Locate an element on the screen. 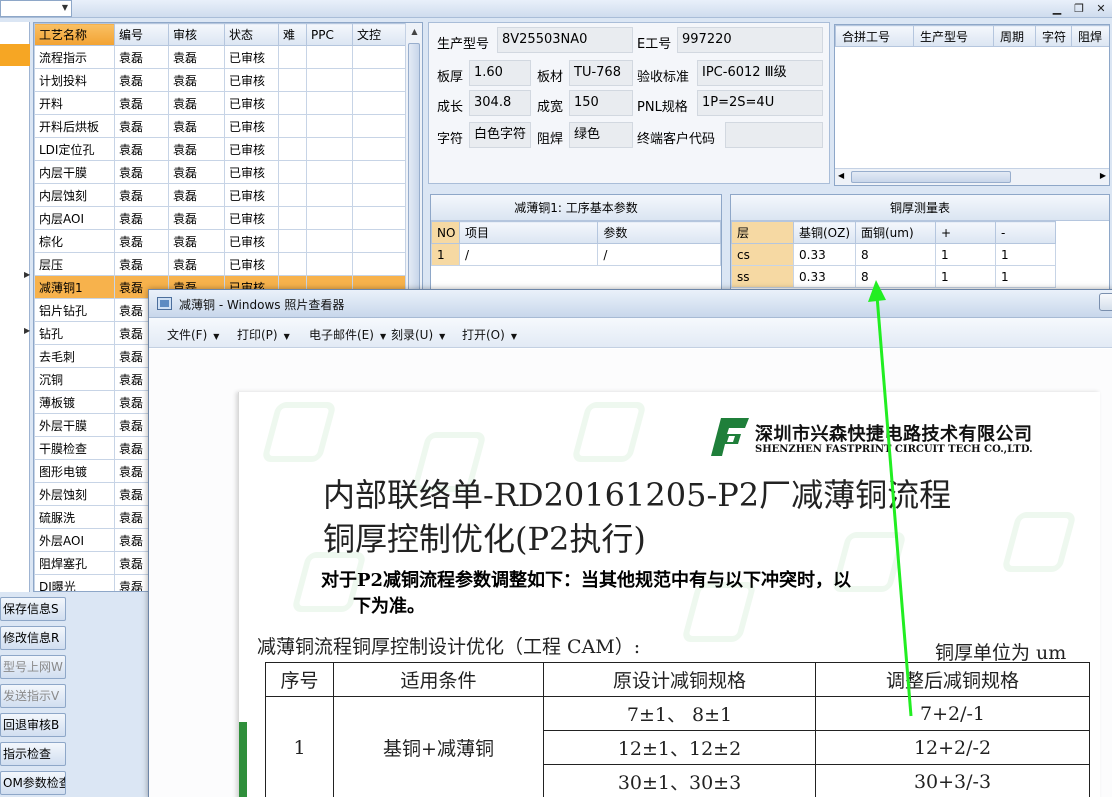  process-grid-header: 编号 is located at coordinates (141, 34).